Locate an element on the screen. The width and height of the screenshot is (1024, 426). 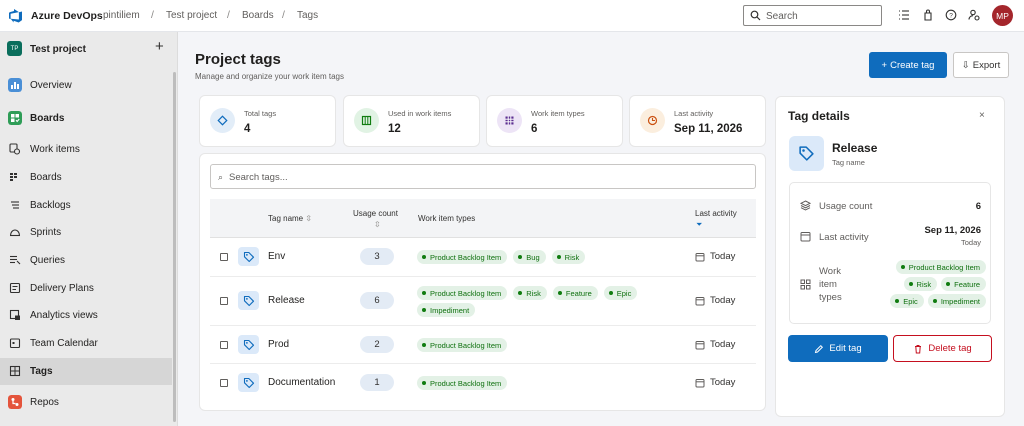
sidebar-item-label: Queries is located at coordinates (48, 260).